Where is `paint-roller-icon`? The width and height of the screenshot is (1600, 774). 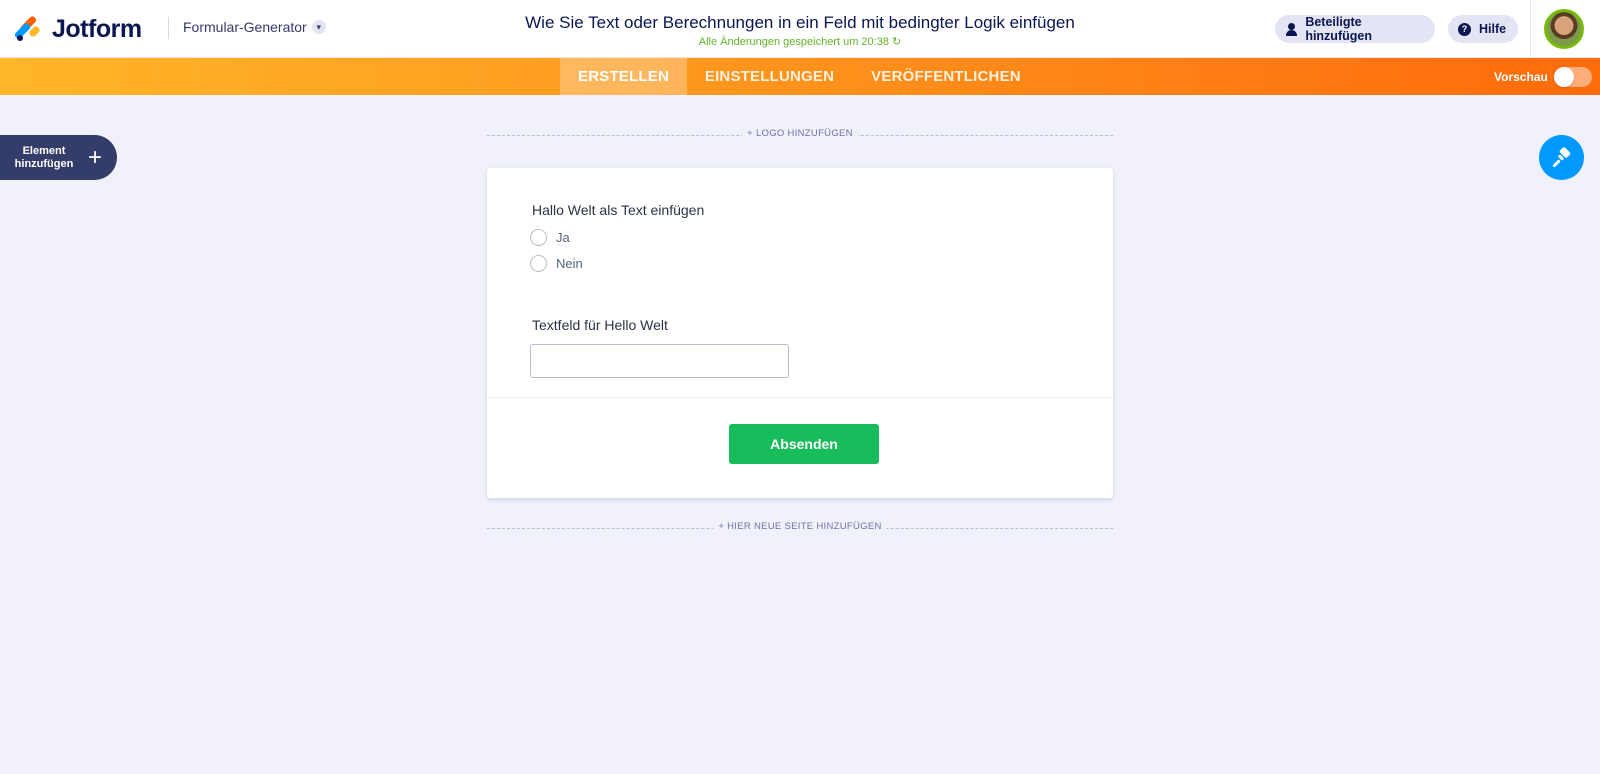
paint-roller-icon is located at coordinates (1561, 156).